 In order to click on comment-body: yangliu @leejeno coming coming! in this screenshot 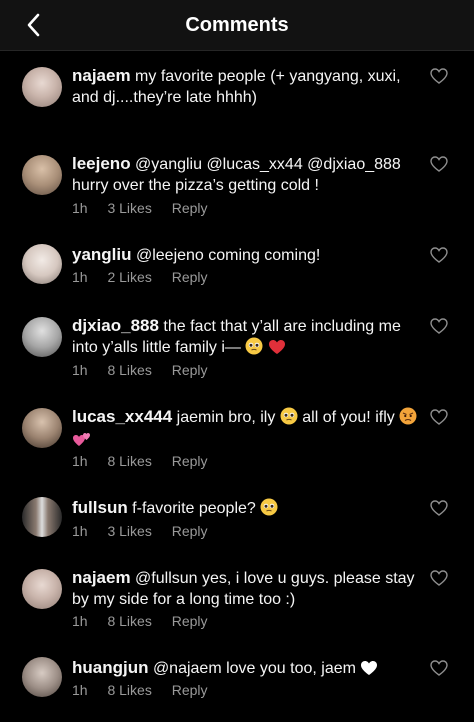, I will do `click(249, 255)`.